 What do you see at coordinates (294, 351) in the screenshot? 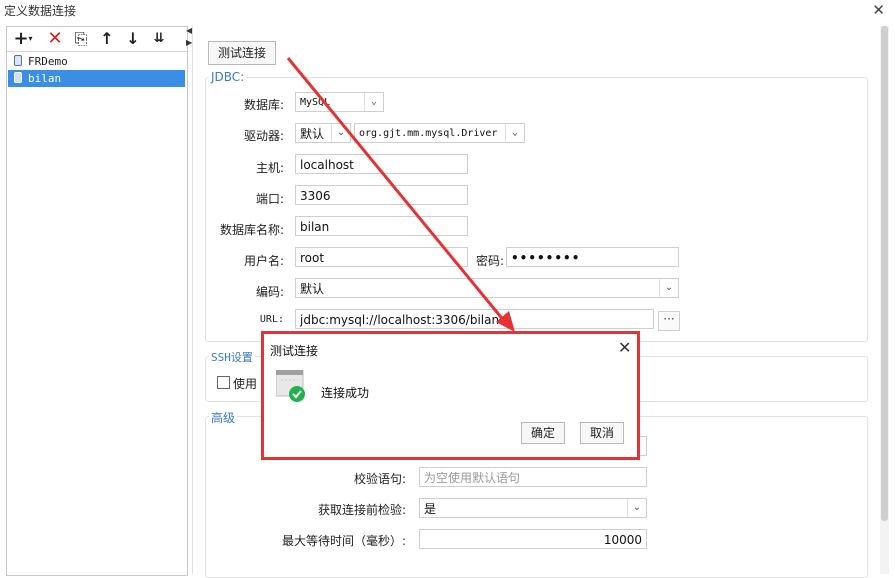
I see `dialog-title: 测试连接` at bounding box center [294, 351].